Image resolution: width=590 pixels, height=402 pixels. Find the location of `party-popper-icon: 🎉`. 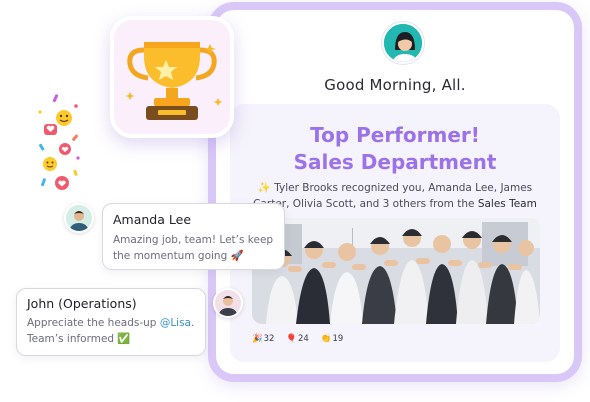

party-popper-icon: 🎉 is located at coordinates (257, 339).